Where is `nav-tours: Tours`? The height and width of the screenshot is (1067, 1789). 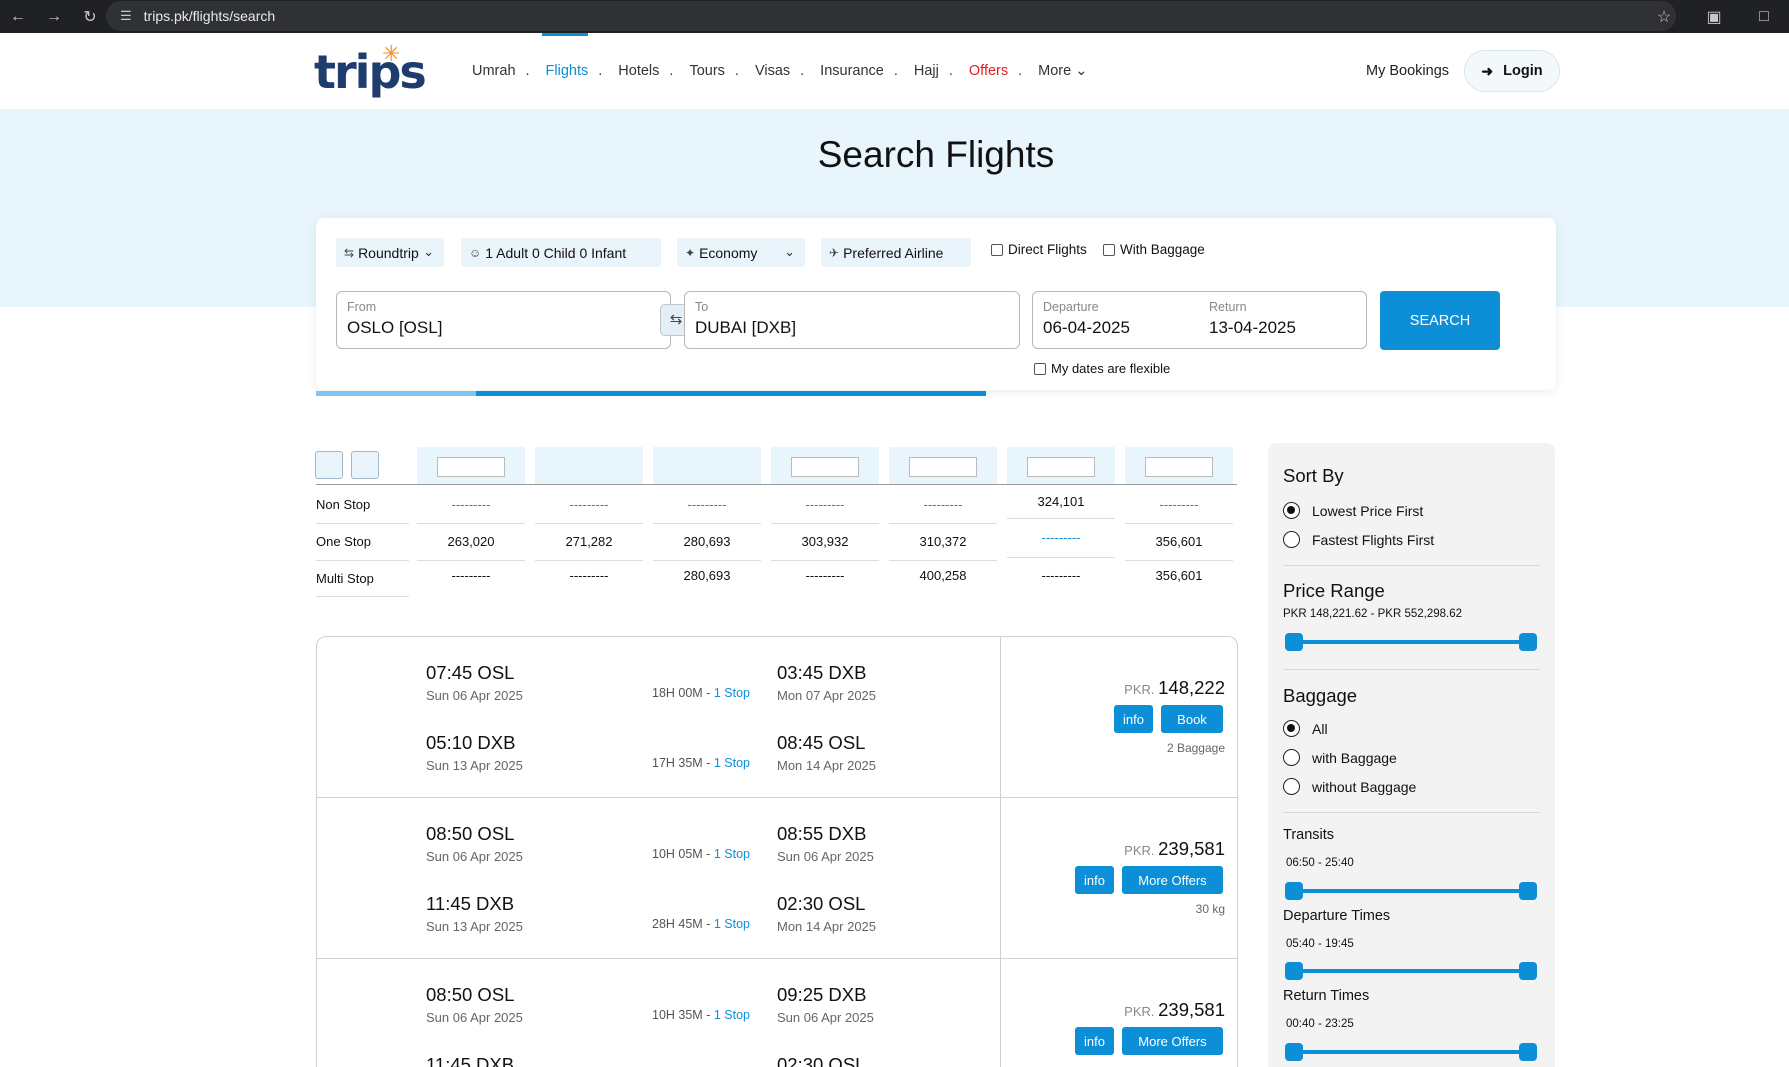
nav-tours: Tours is located at coordinates (706, 71).